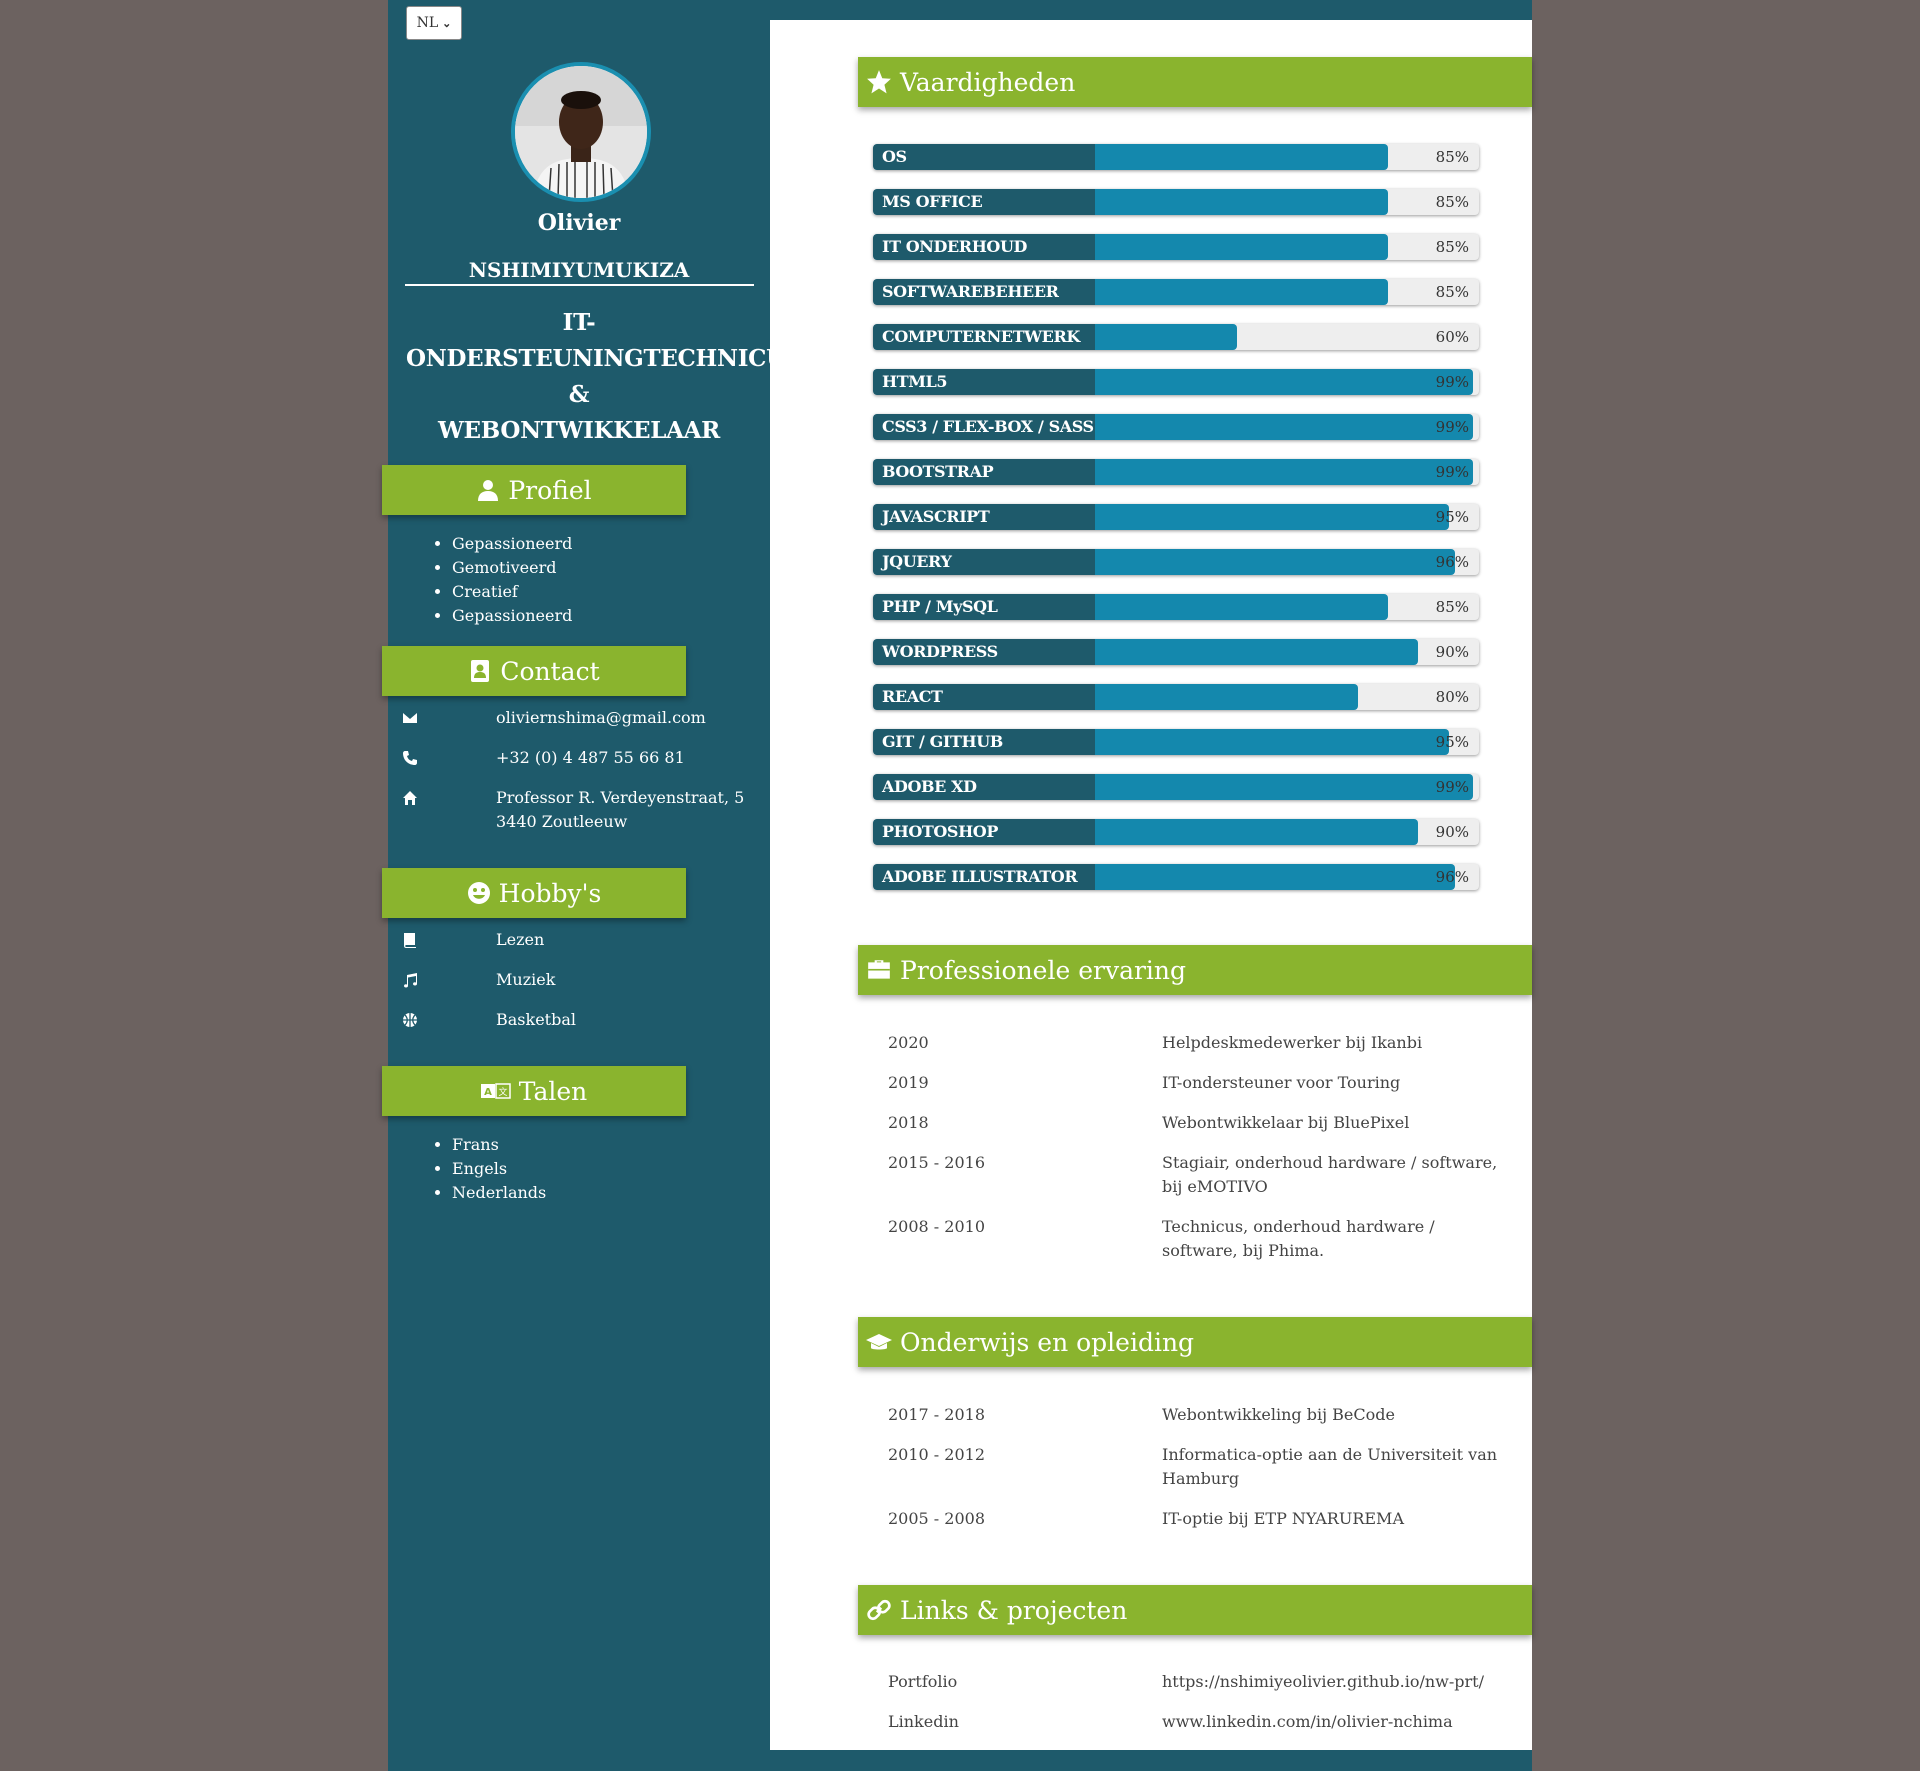  Describe the element at coordinates (579, 430) in the screenshot. I see `job-title-line: WEBONTWIKKELAAR` at that location.